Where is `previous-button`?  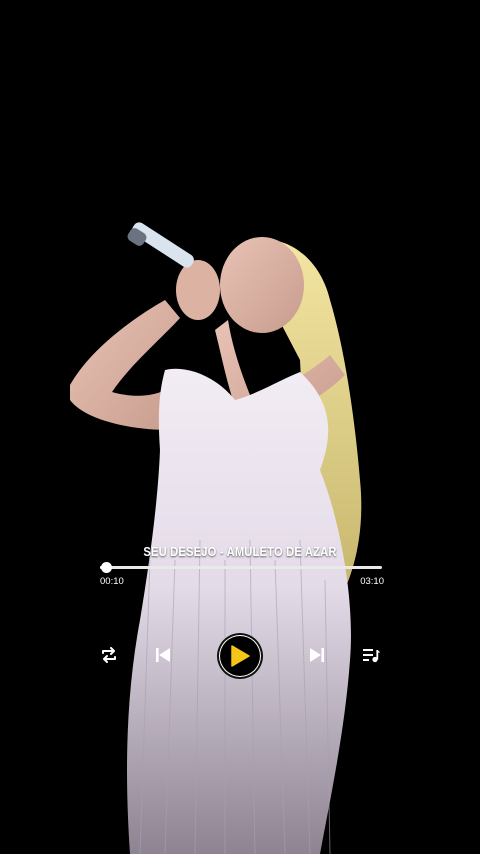
previous-button is located at coordinates (163, 655).